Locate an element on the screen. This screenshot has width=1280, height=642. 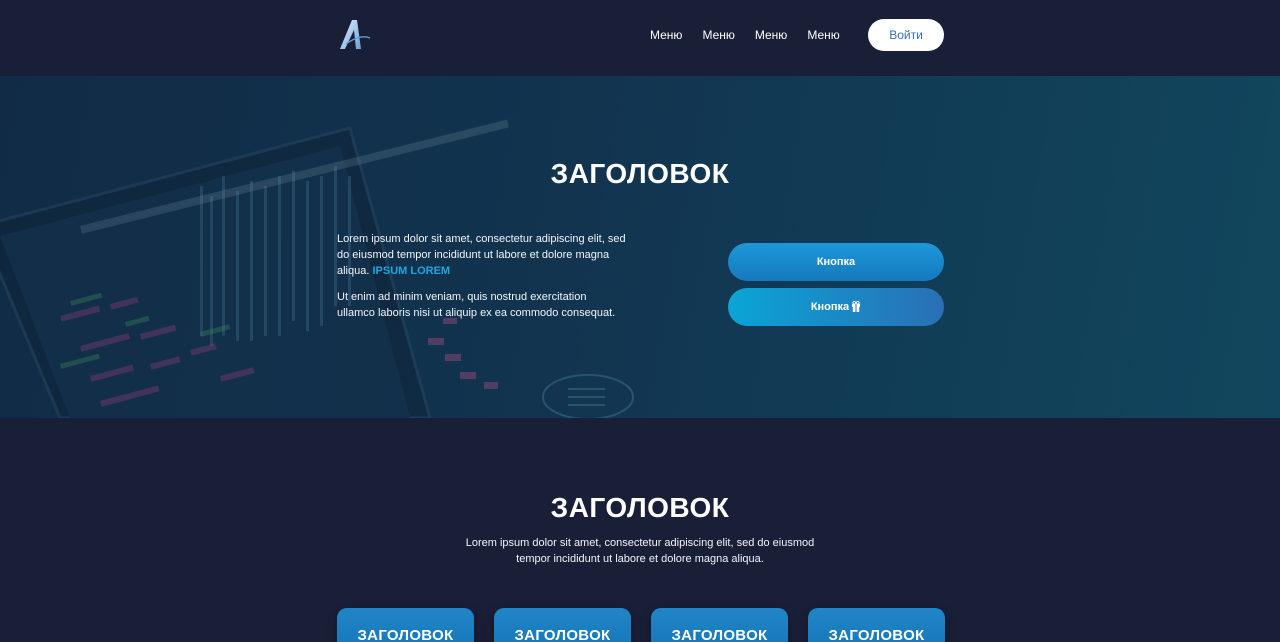
nav-item-menu-3: Меню is located at coordinates (771, 35).